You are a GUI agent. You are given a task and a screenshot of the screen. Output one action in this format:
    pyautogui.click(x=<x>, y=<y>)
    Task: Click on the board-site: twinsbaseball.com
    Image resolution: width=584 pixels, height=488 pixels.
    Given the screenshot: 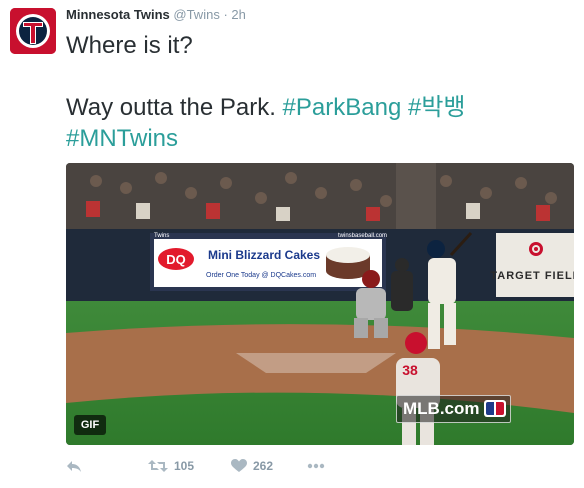 What is the action you would take?
    pyautogui.click(x=362, y=236)
    